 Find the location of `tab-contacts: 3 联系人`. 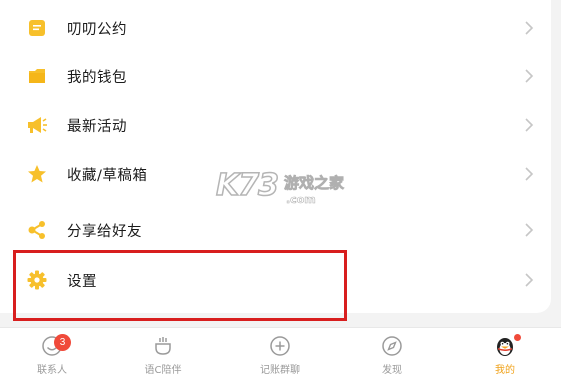

tab-contacts: 3 联系人 is located at coordinates (54, 352).